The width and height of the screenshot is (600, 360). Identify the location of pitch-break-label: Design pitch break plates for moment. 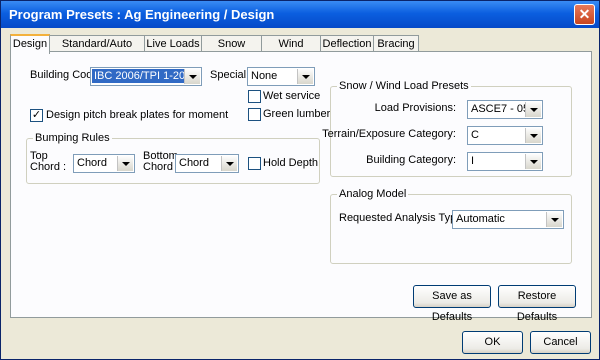
(137, 115).